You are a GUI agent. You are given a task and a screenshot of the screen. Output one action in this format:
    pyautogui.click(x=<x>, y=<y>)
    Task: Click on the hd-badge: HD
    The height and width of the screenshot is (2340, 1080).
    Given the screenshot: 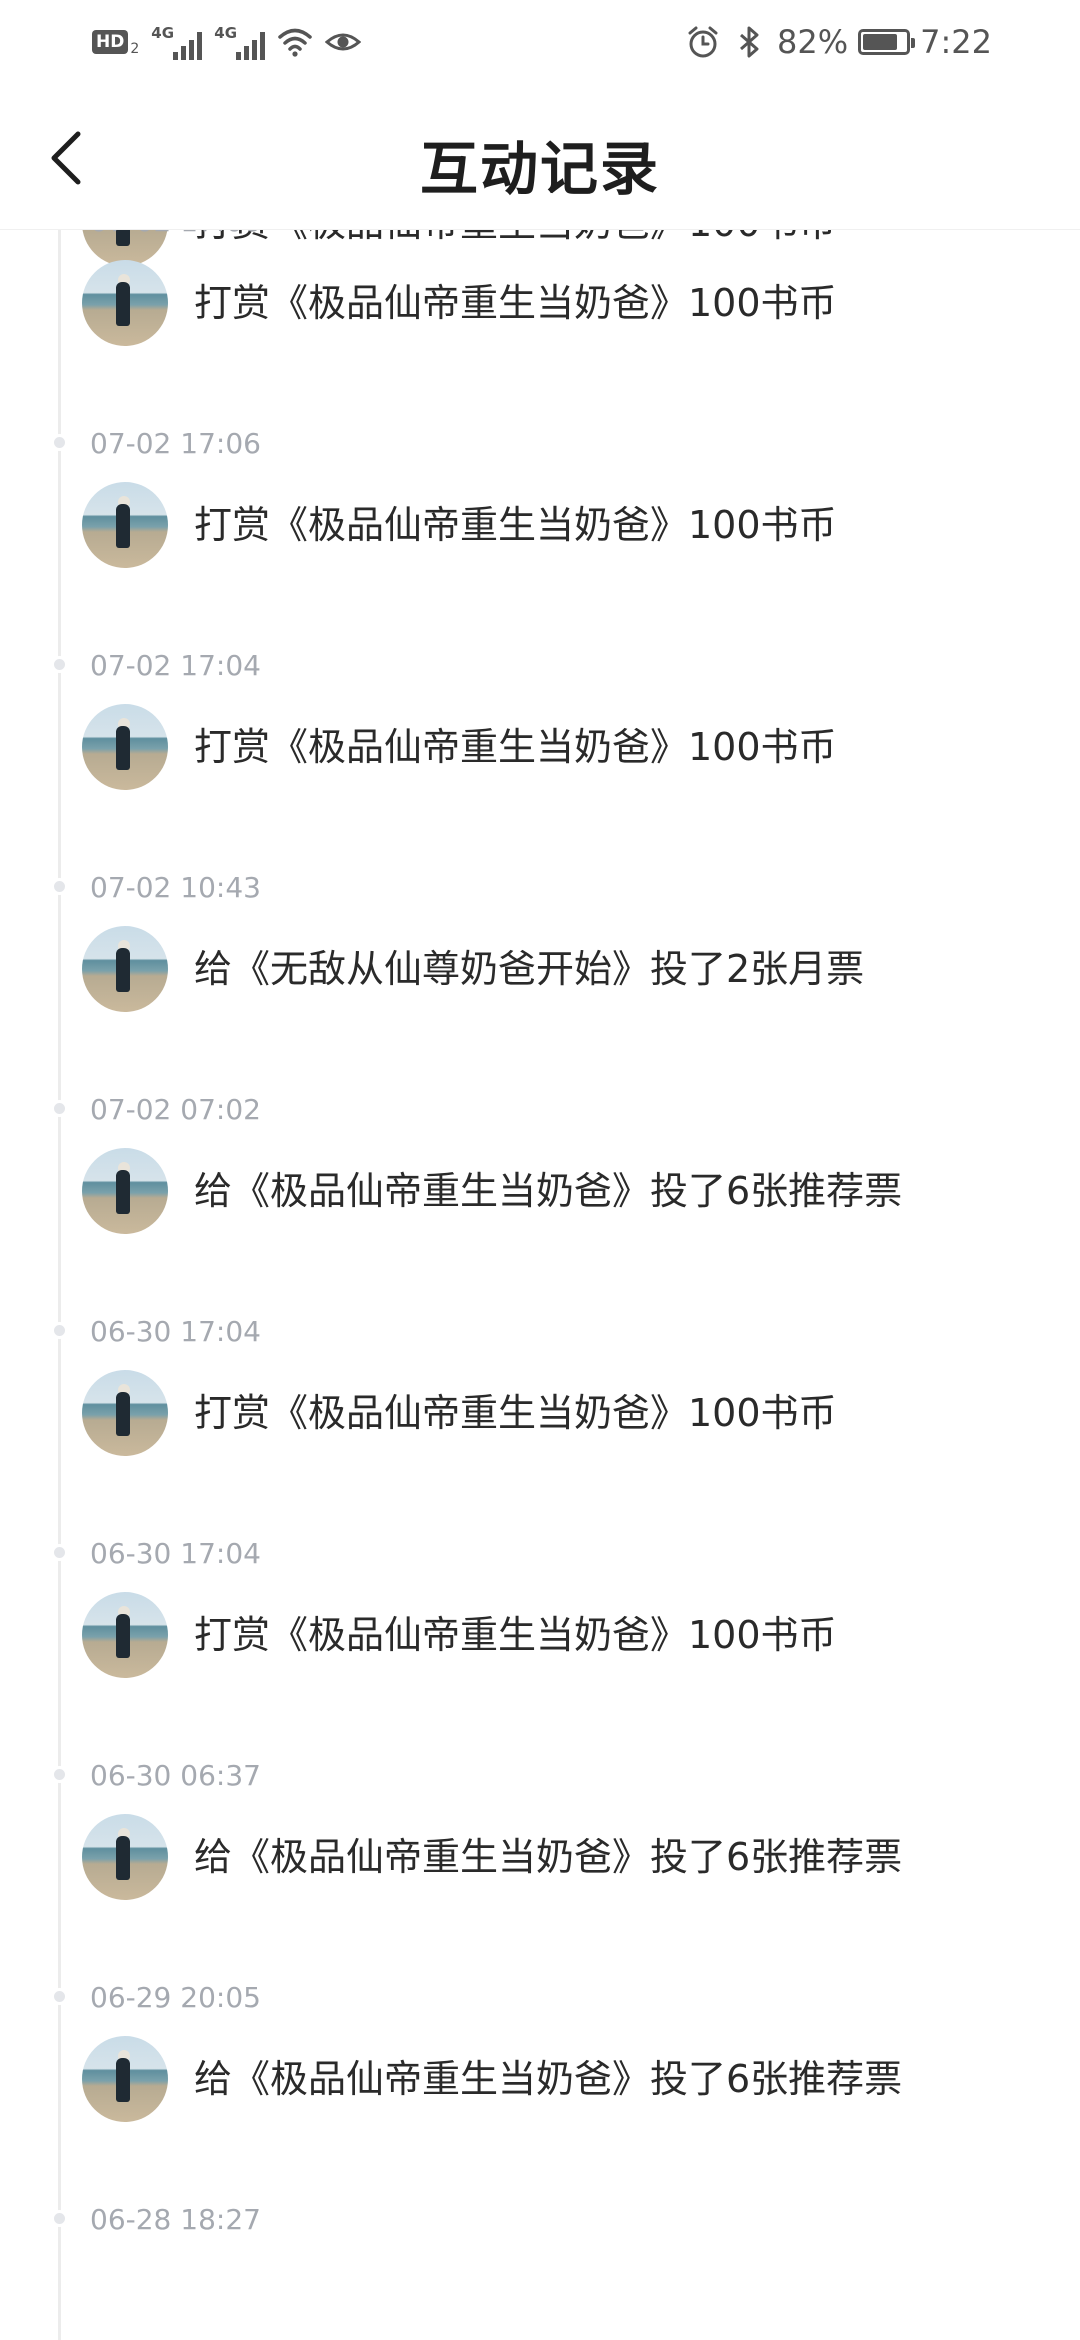 What is the action you would take?
    pyautogui.click(x=110, y=42)
    